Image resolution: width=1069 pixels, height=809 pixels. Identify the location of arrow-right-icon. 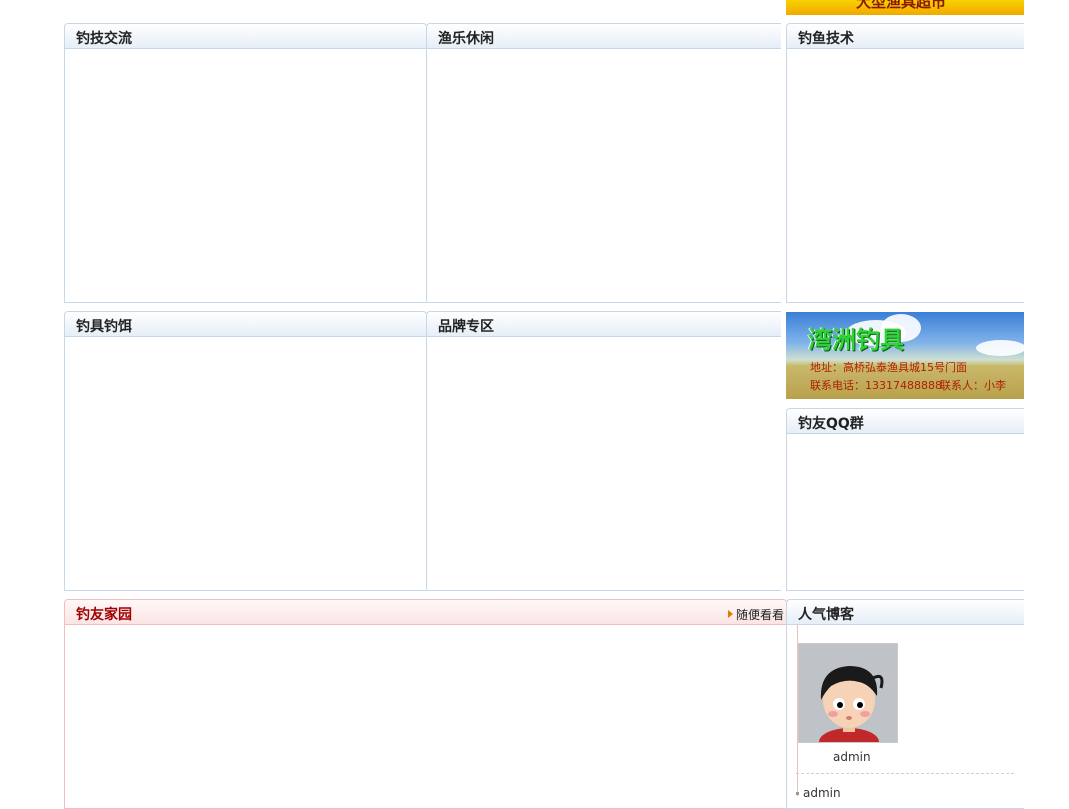
(730, 614).